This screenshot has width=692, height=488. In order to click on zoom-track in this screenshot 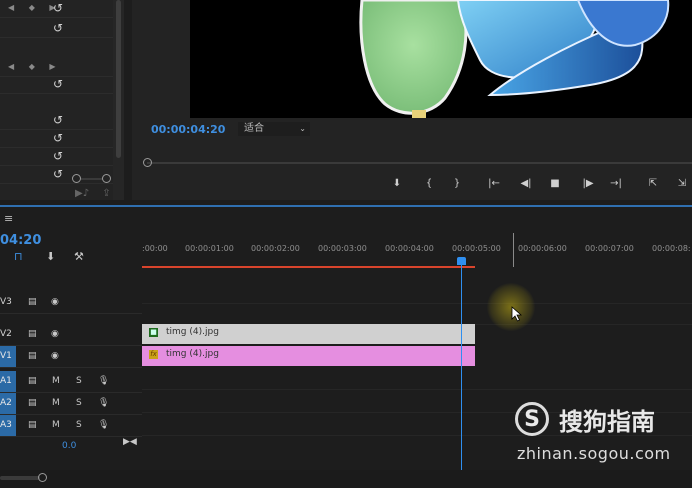, I will do `click(92, 179)`.